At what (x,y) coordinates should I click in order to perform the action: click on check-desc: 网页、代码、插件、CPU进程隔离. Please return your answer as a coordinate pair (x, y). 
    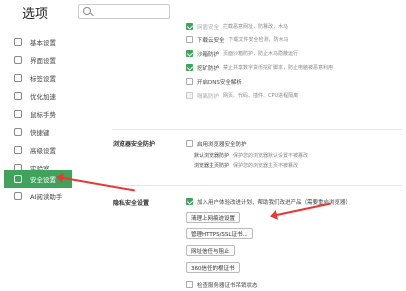
    Looking at the image, I should click on (261, 96).